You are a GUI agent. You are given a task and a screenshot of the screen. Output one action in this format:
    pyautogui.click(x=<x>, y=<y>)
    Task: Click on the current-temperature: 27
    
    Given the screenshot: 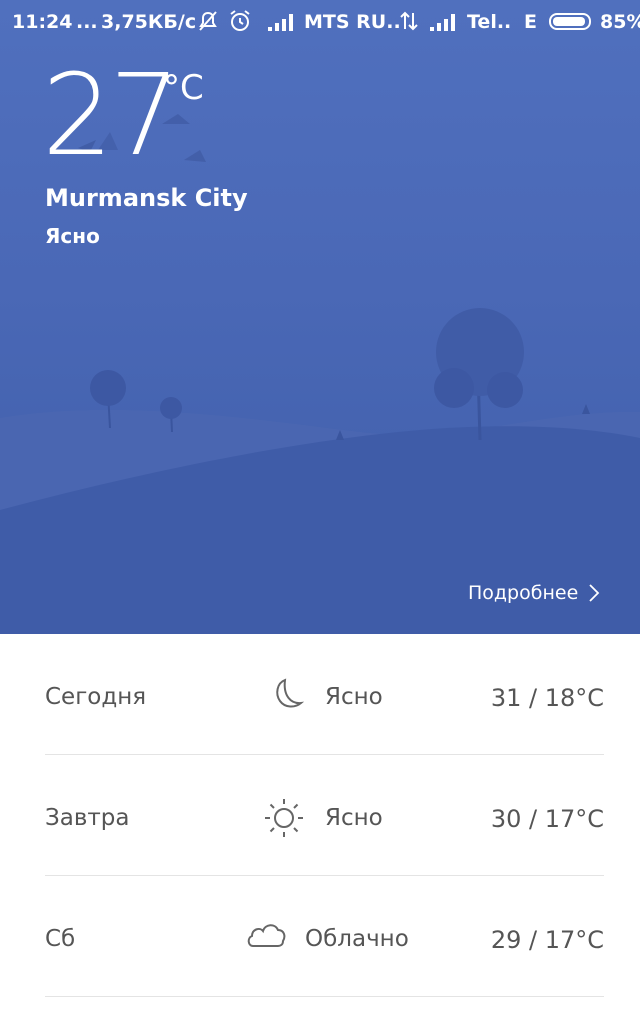 What is the action you would take?
    pyautogui.click(x=111, y=116)
    